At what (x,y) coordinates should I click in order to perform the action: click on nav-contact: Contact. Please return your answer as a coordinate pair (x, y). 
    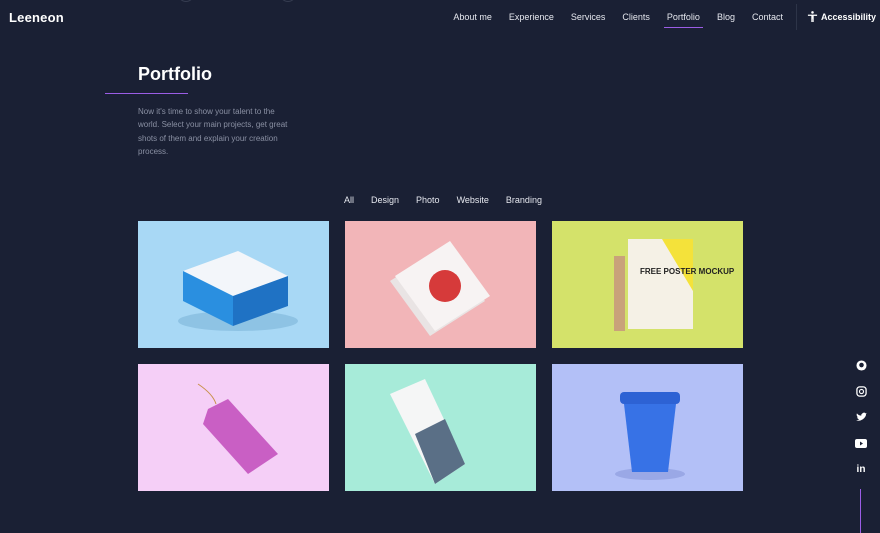
    Looking at the image, I should click on (767, 19).